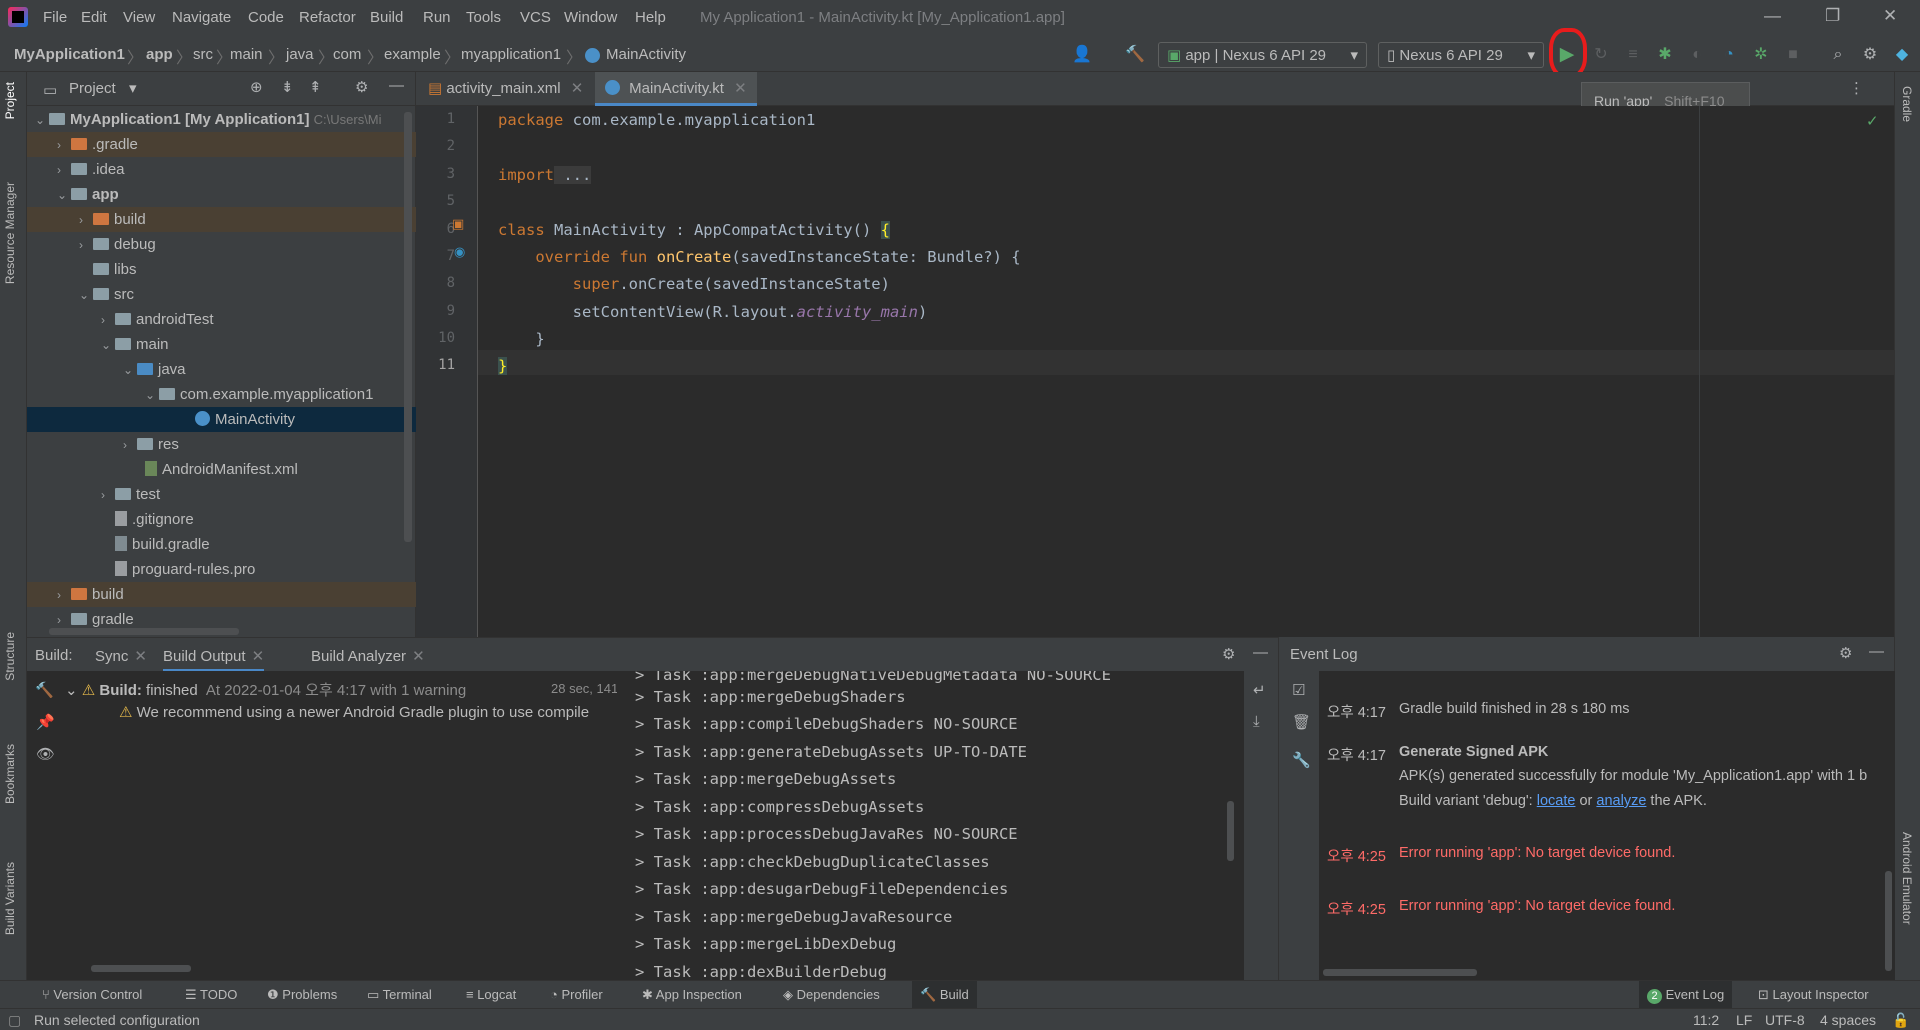  What do you see at coordinates (650, 17) in the screenshot?
I see `menu-help: Help` at bounding box center [650, 17].